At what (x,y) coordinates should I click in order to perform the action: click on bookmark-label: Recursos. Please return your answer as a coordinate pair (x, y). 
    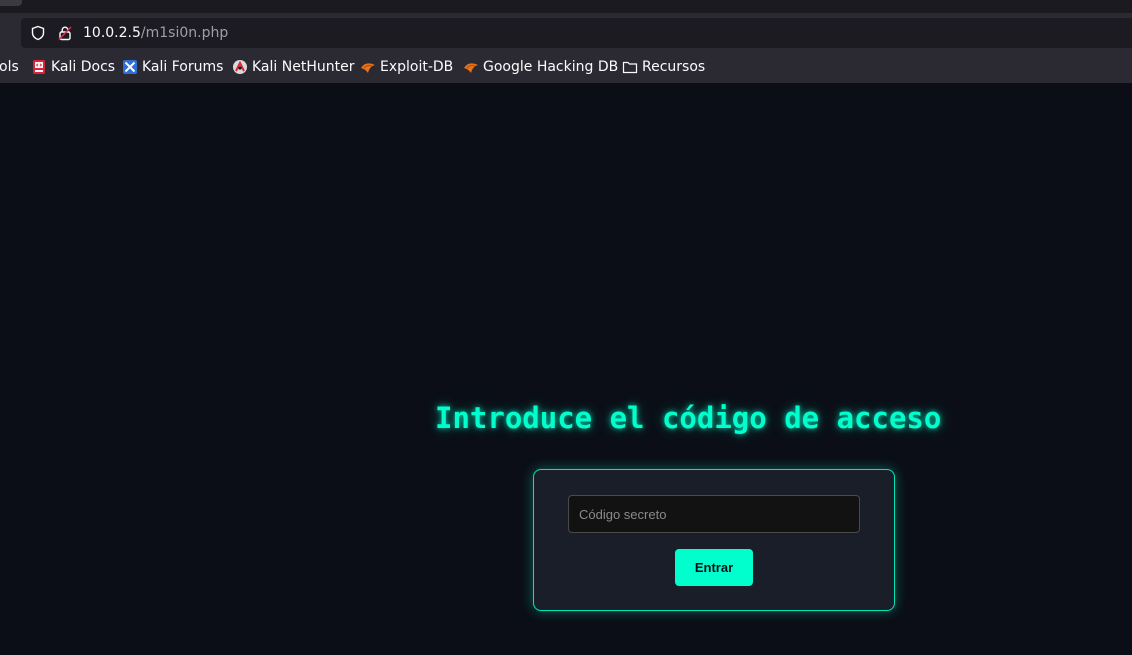
    Looking at the image, I should click on (674, 67).